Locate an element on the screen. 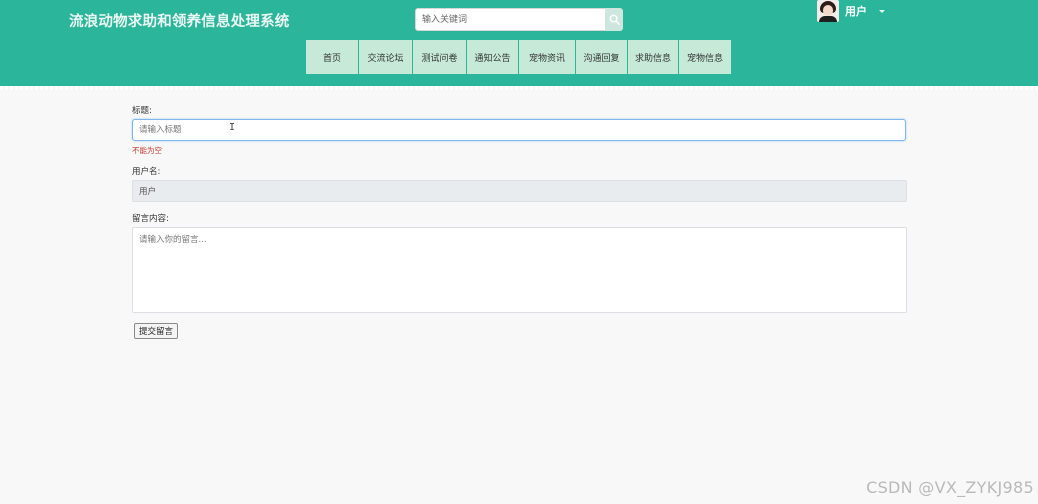  search-button is located at coordinates (614, 19).